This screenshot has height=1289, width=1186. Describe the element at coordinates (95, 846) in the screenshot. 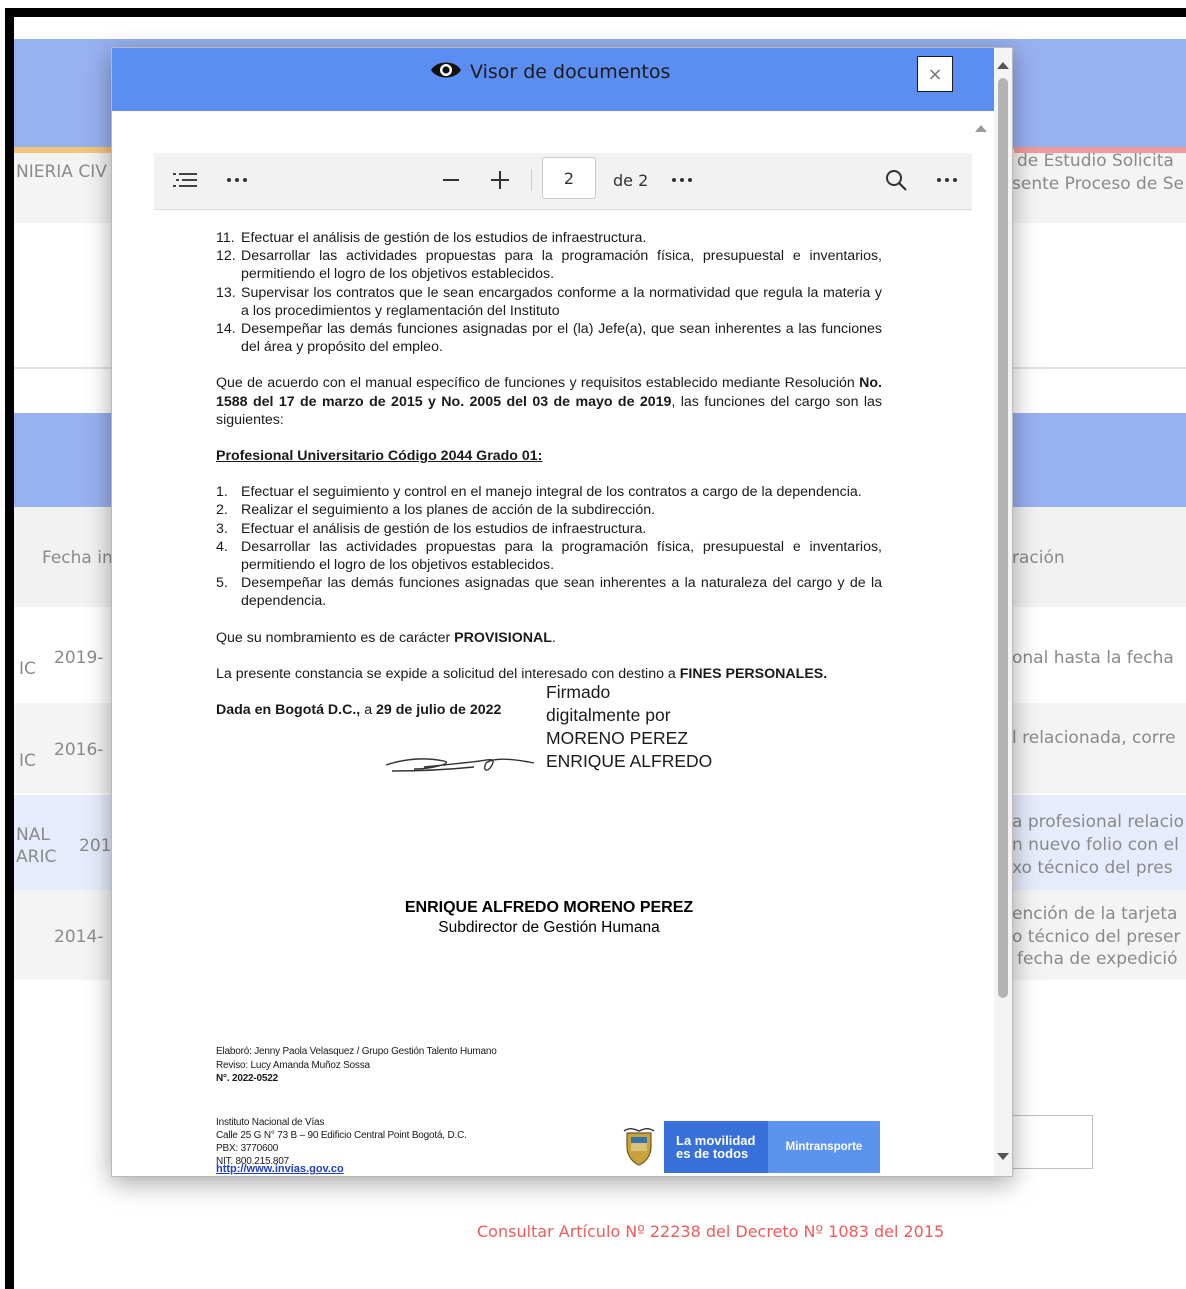

I see `bg-text: 201` at that location.